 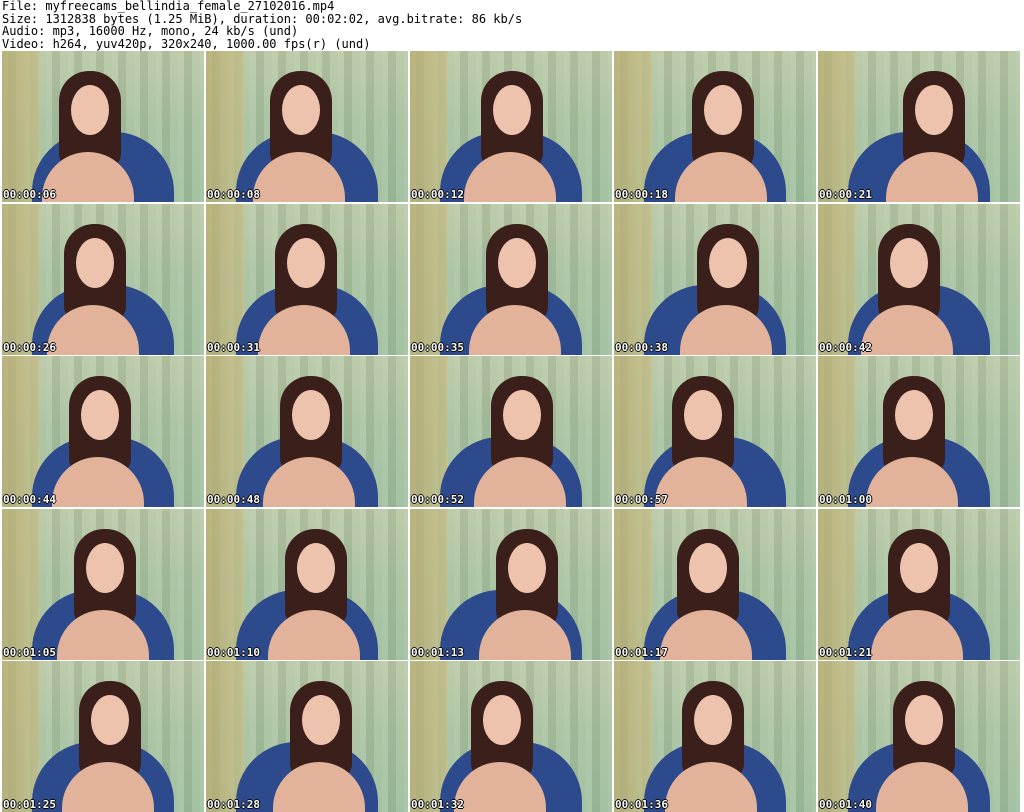 What do you see at coordinates (29, 804) in the screenshot?
I see `timestamp: 00:01:25` at bounding box center [29, 804].